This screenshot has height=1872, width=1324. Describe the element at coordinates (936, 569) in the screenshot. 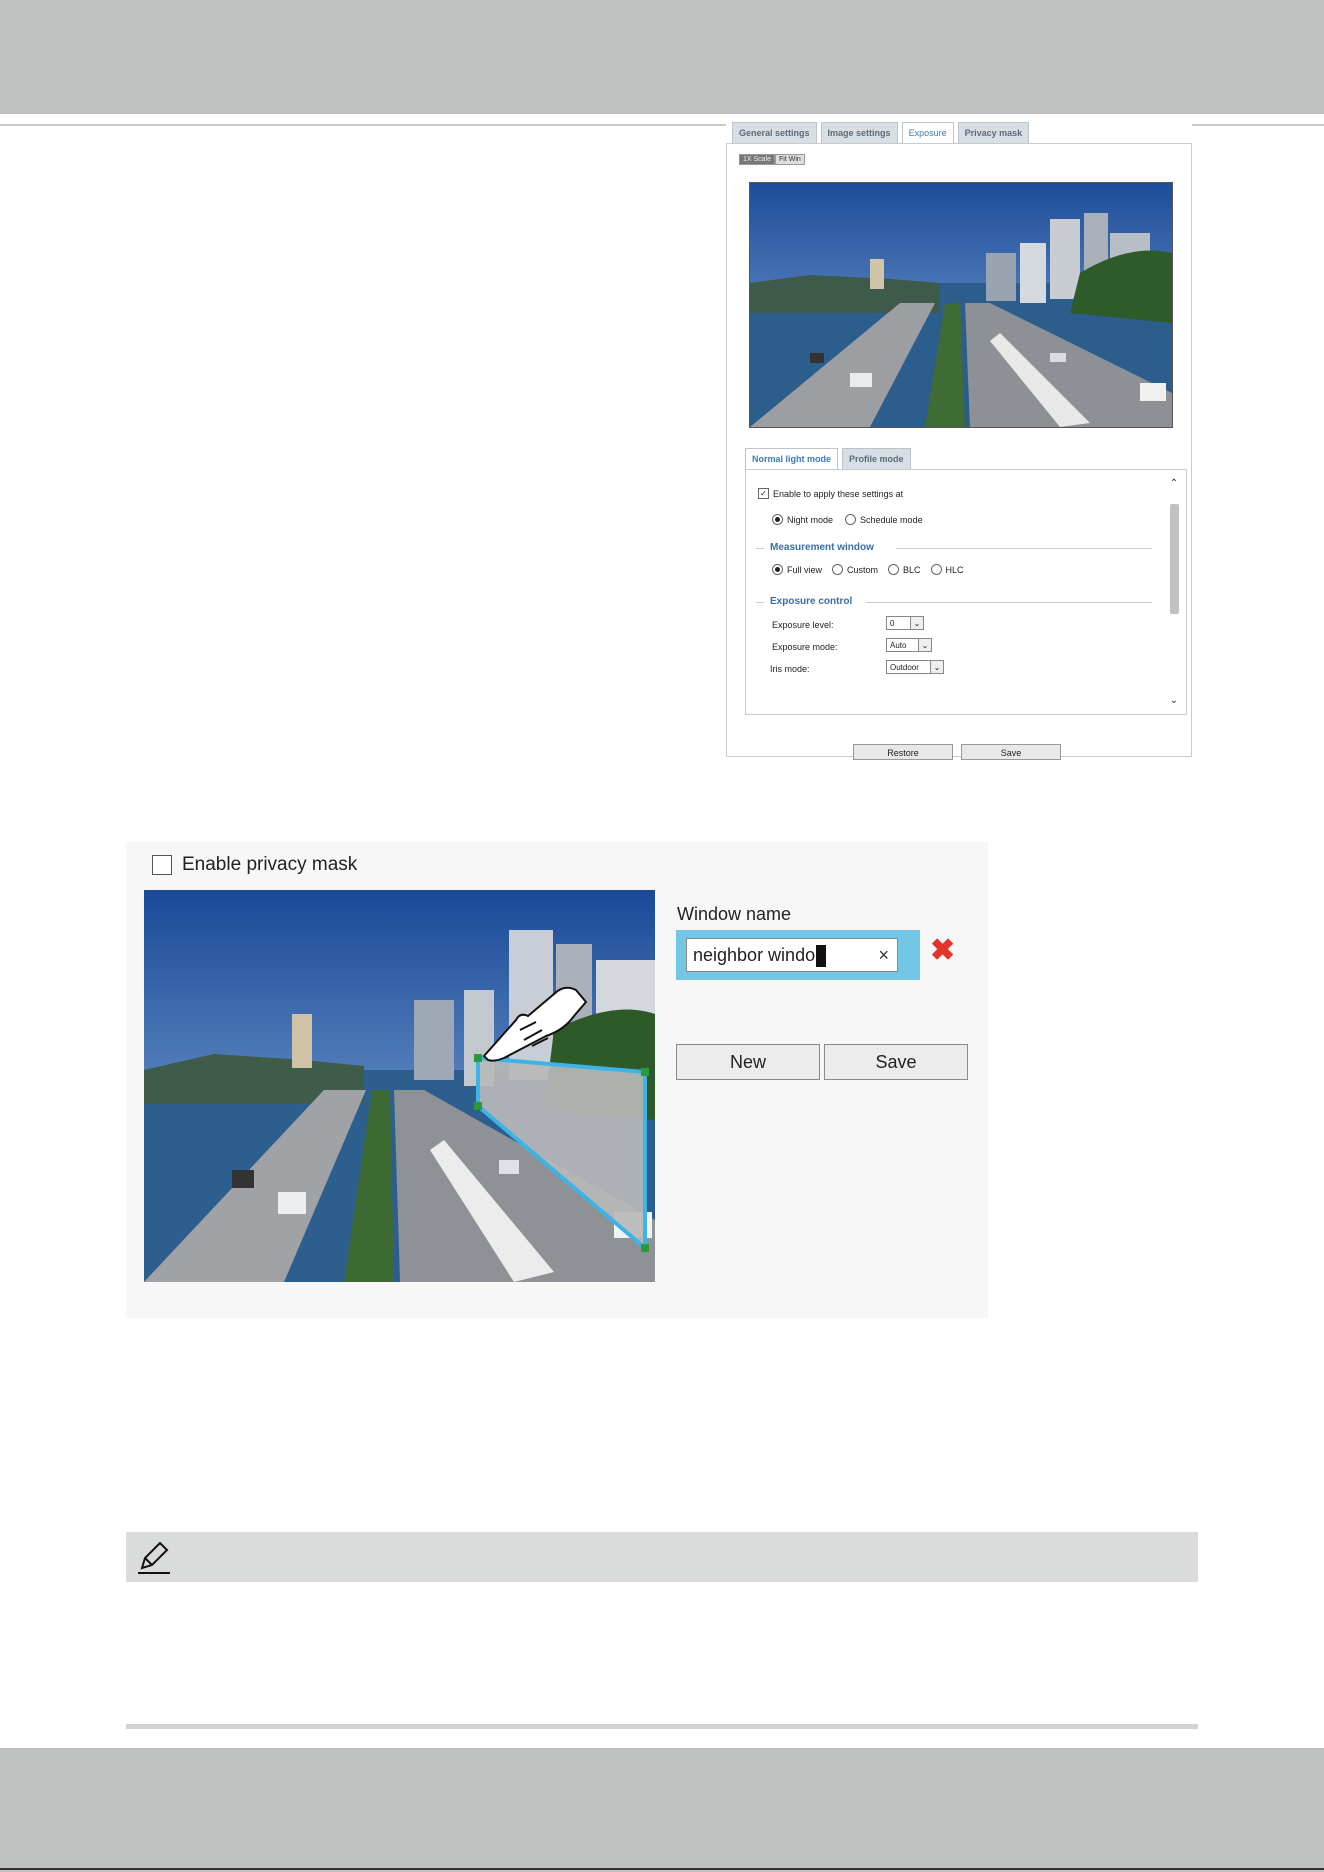

I see `hlc-radio` at that location.